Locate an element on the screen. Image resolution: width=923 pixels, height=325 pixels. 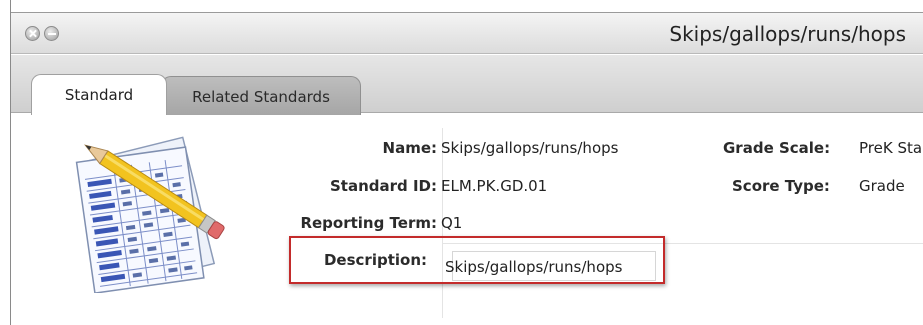
tab-related-standards: Related Standards is located at coordinates (261, 95).